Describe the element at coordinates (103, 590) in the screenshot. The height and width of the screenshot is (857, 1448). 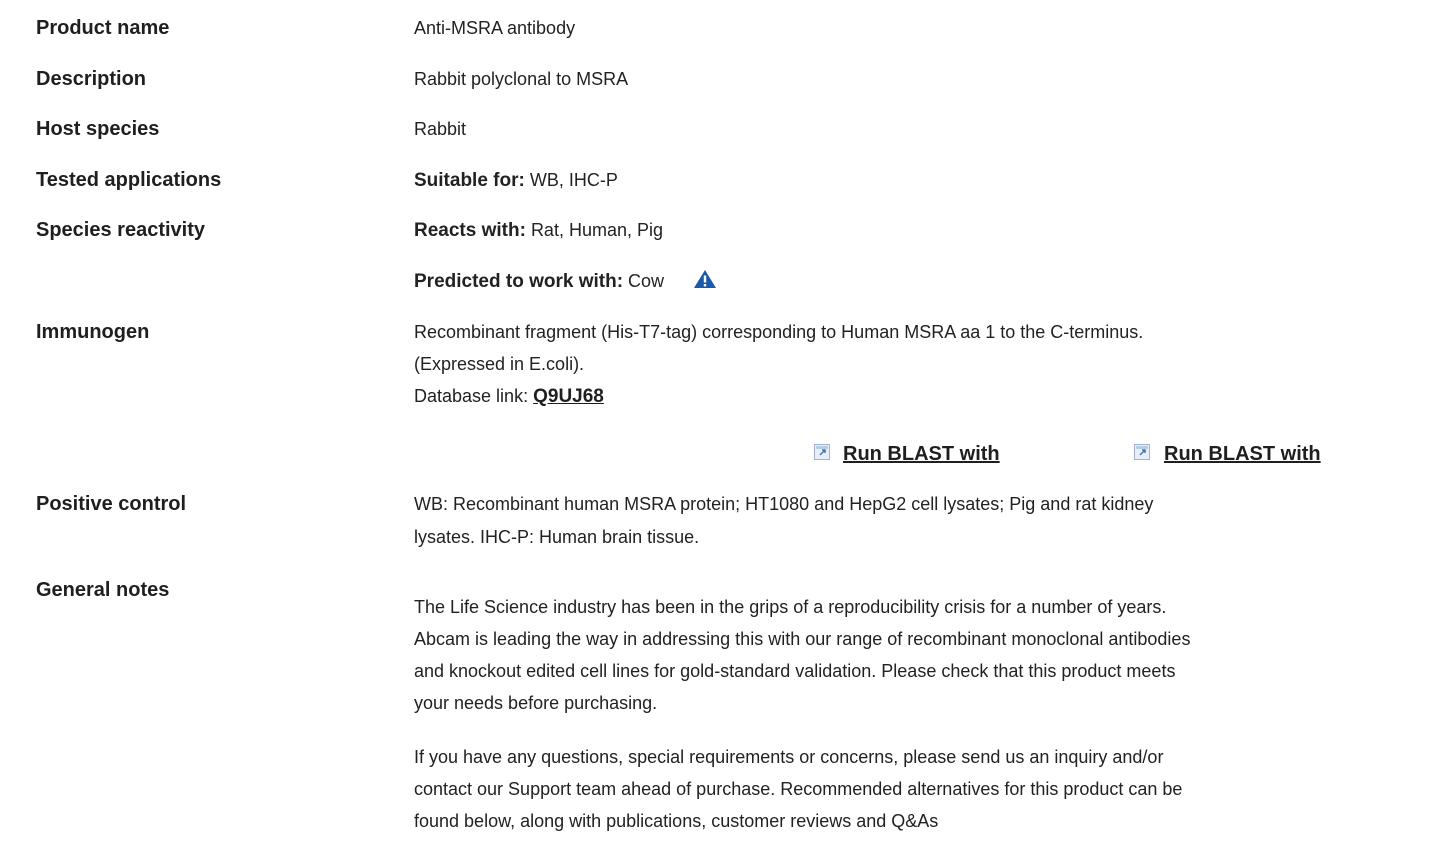
I see `general-notes-label: General notes` at that location.